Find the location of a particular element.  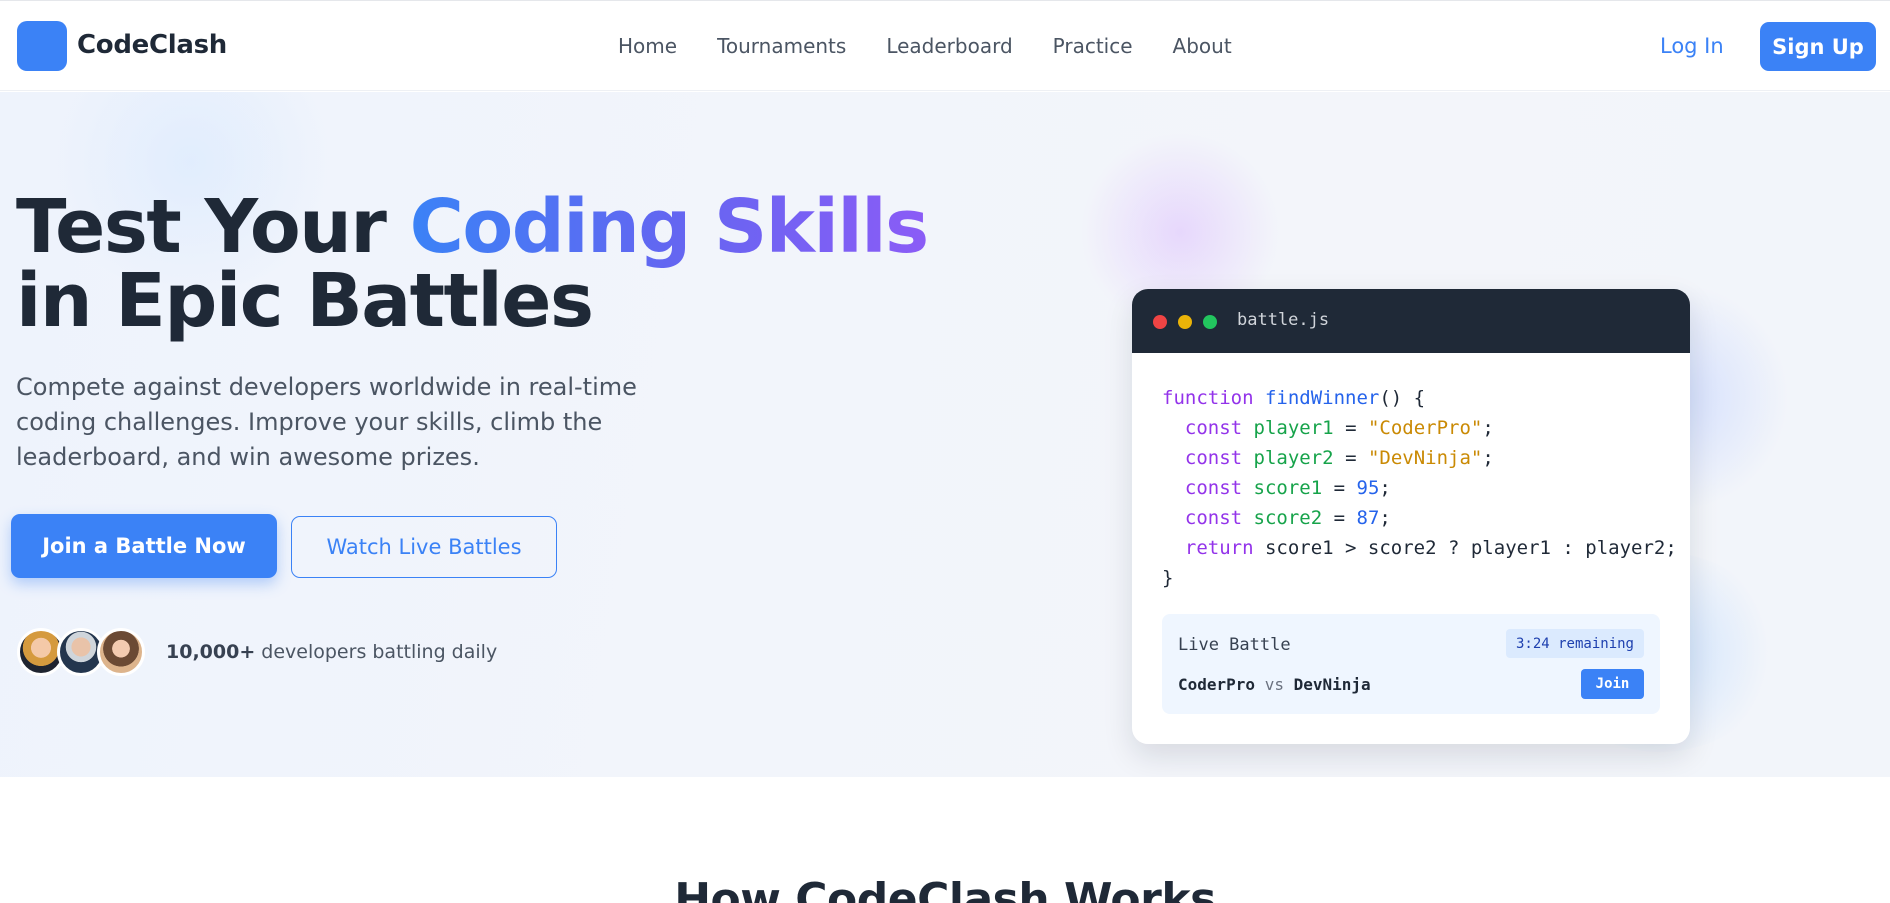

vs-label: vs is located at coordinates (1274, 684).